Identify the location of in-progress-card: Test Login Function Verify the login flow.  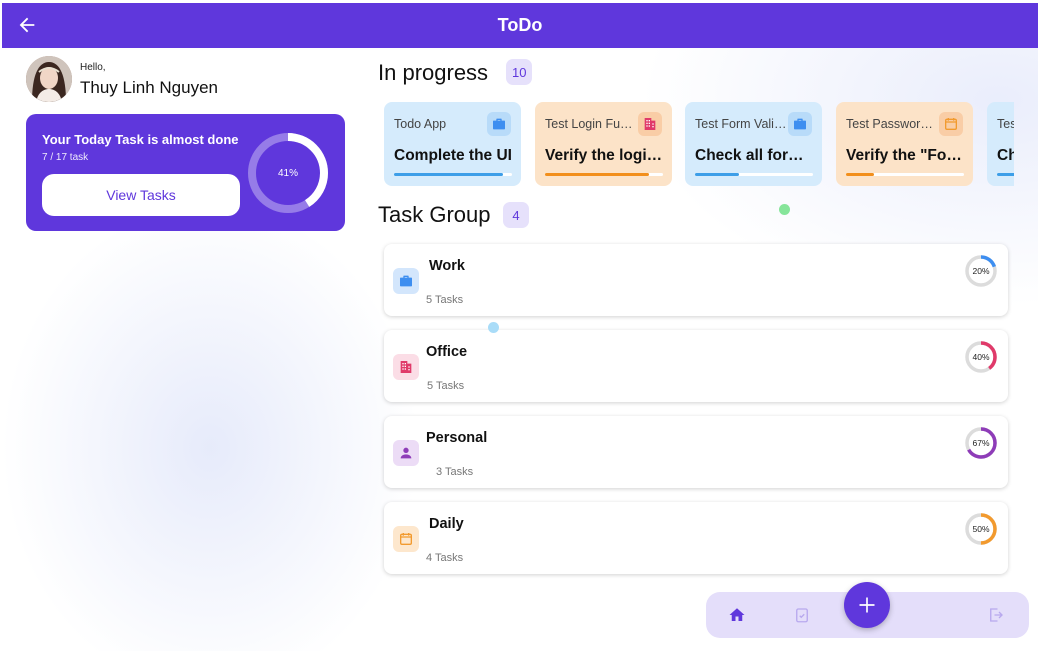
(603, 144).